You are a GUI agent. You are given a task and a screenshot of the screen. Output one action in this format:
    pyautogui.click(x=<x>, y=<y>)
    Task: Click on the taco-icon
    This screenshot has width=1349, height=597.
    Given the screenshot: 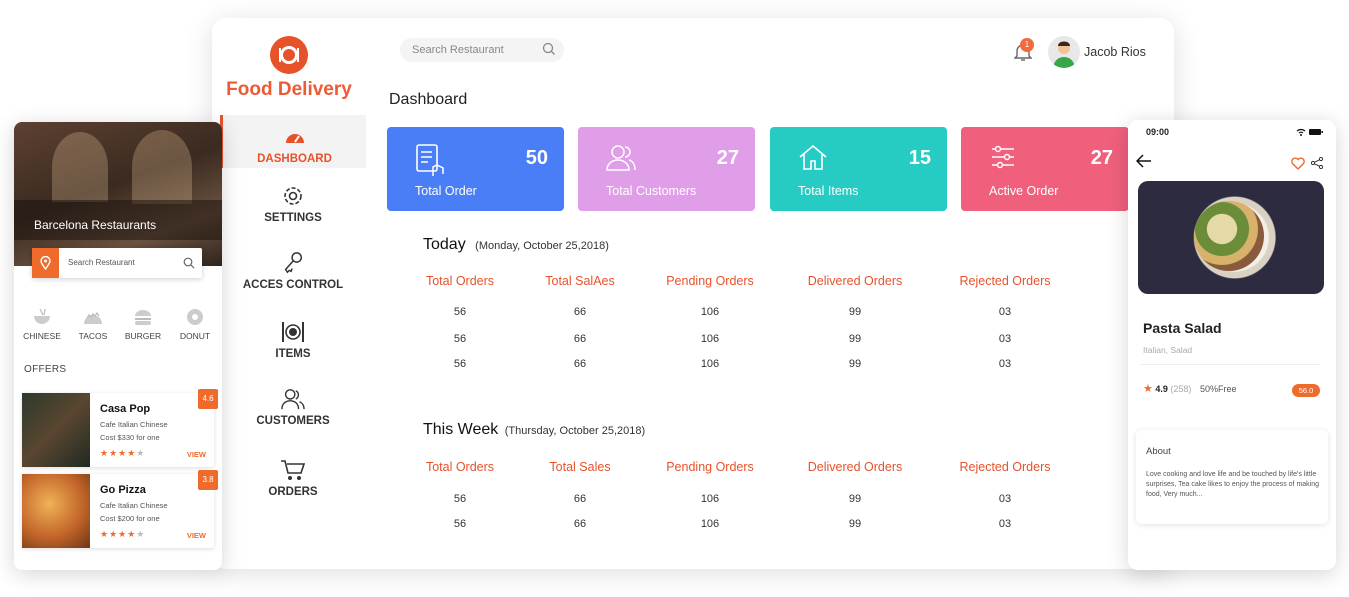 What is the action you would take?
    pyautogui.click(x=93, y=317)
    